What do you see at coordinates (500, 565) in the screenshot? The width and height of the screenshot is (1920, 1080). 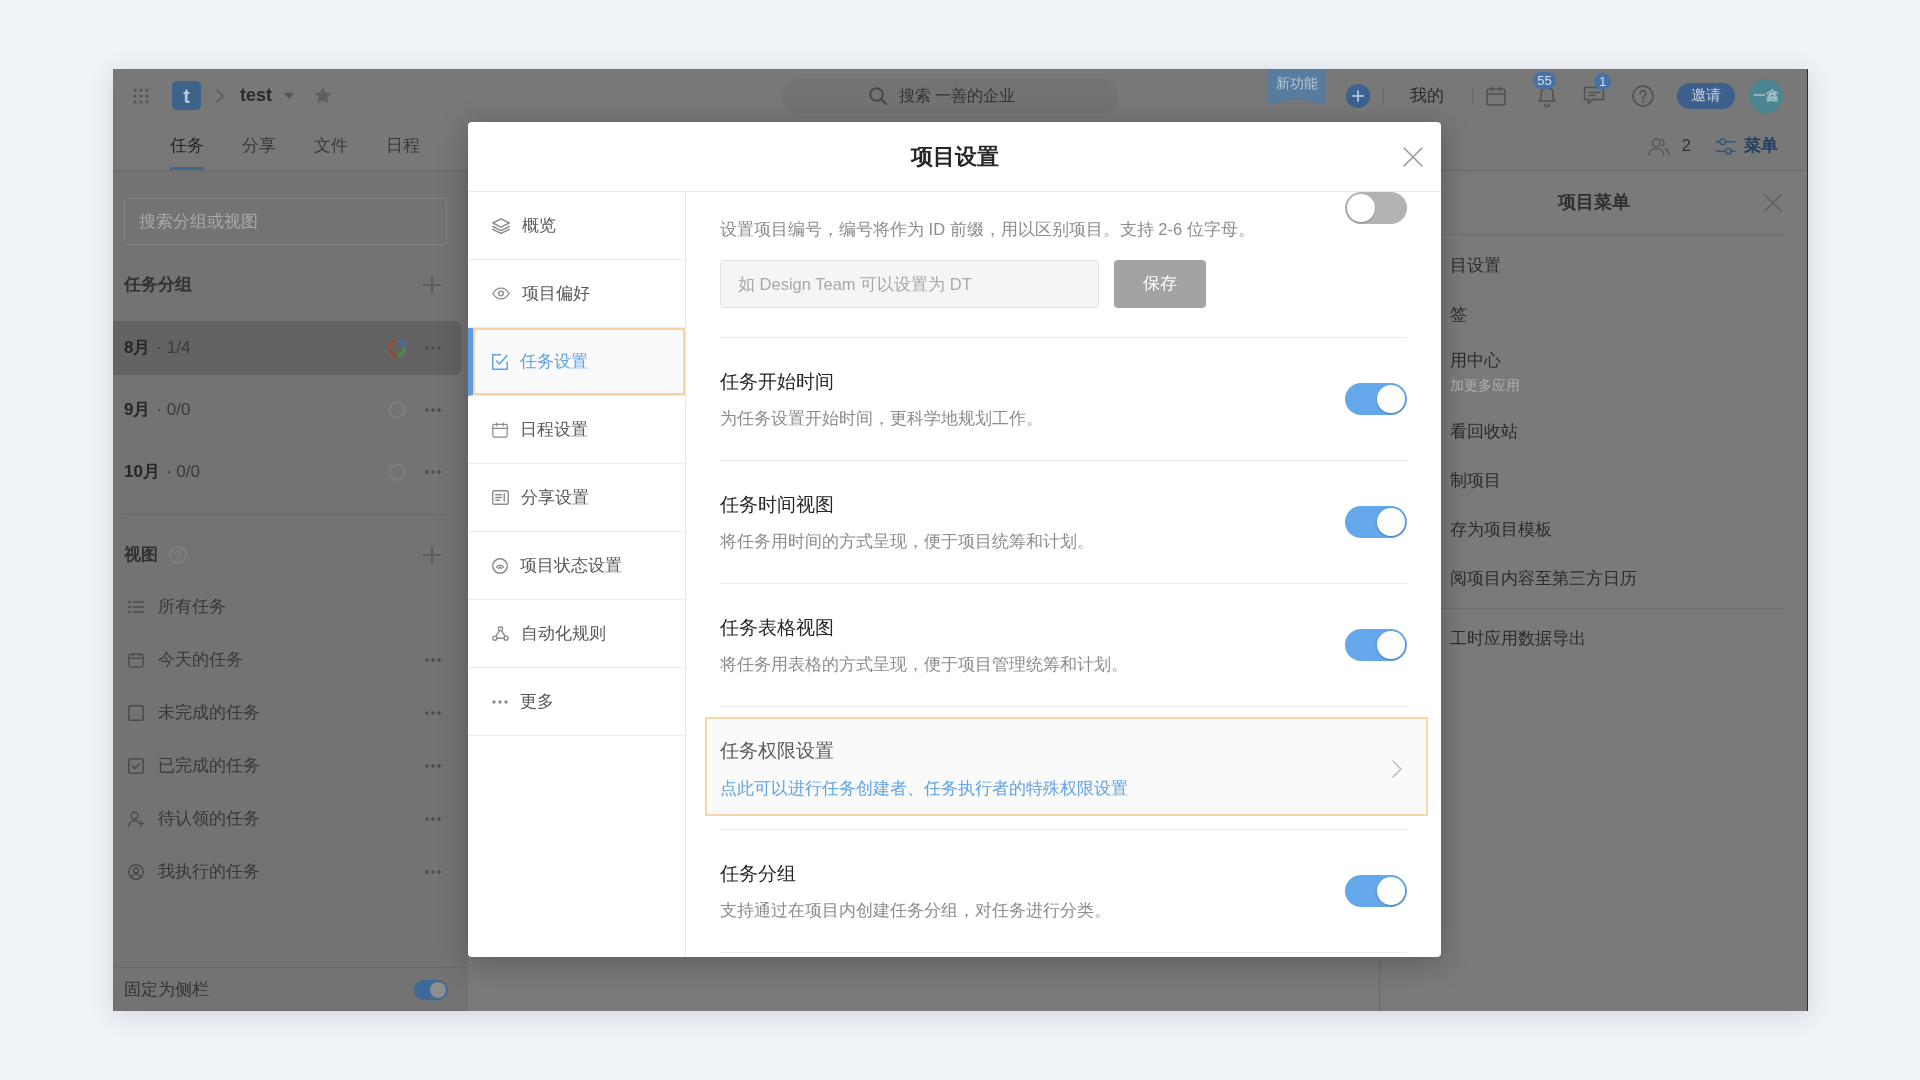 I see `status-icon` at bounding box center [500, 565].